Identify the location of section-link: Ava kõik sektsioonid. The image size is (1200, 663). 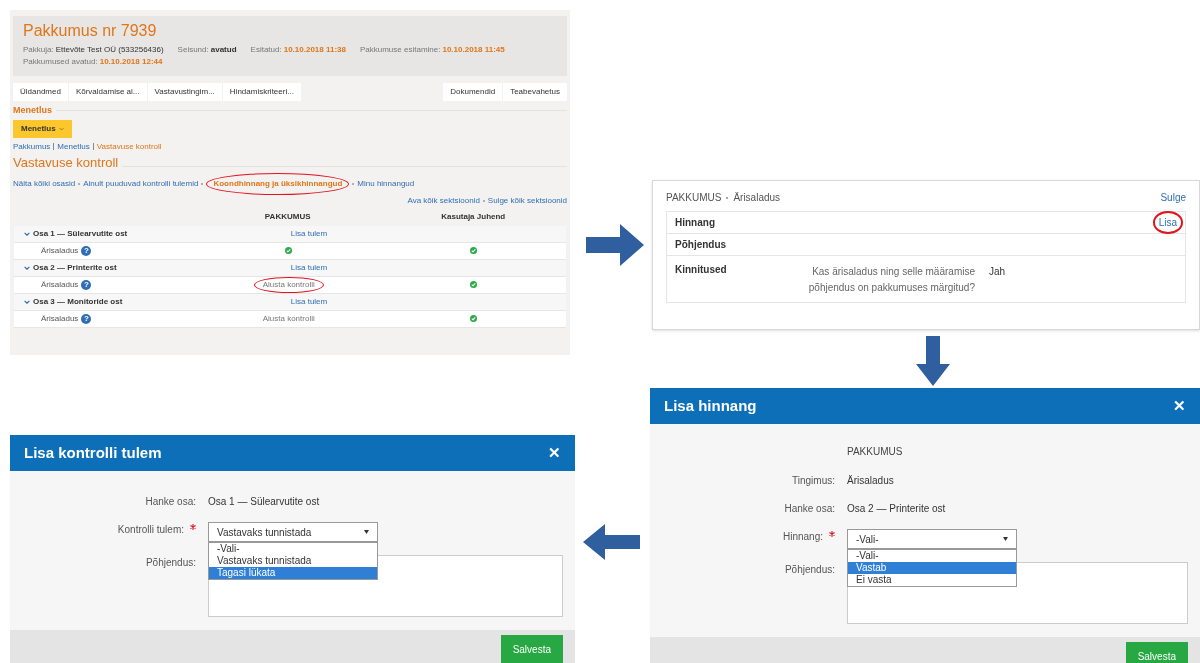
(443, 200).